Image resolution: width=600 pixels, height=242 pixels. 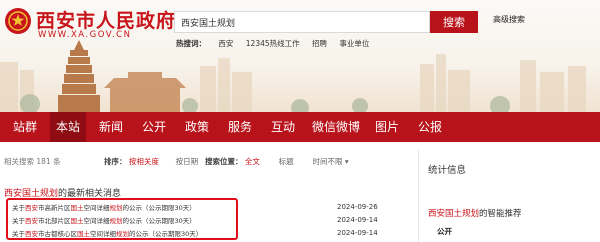 What do you see at coordinates (357, 207) in the screenshot?
I see `result-date: 2024-09-26` at bounding box center [357, 207].